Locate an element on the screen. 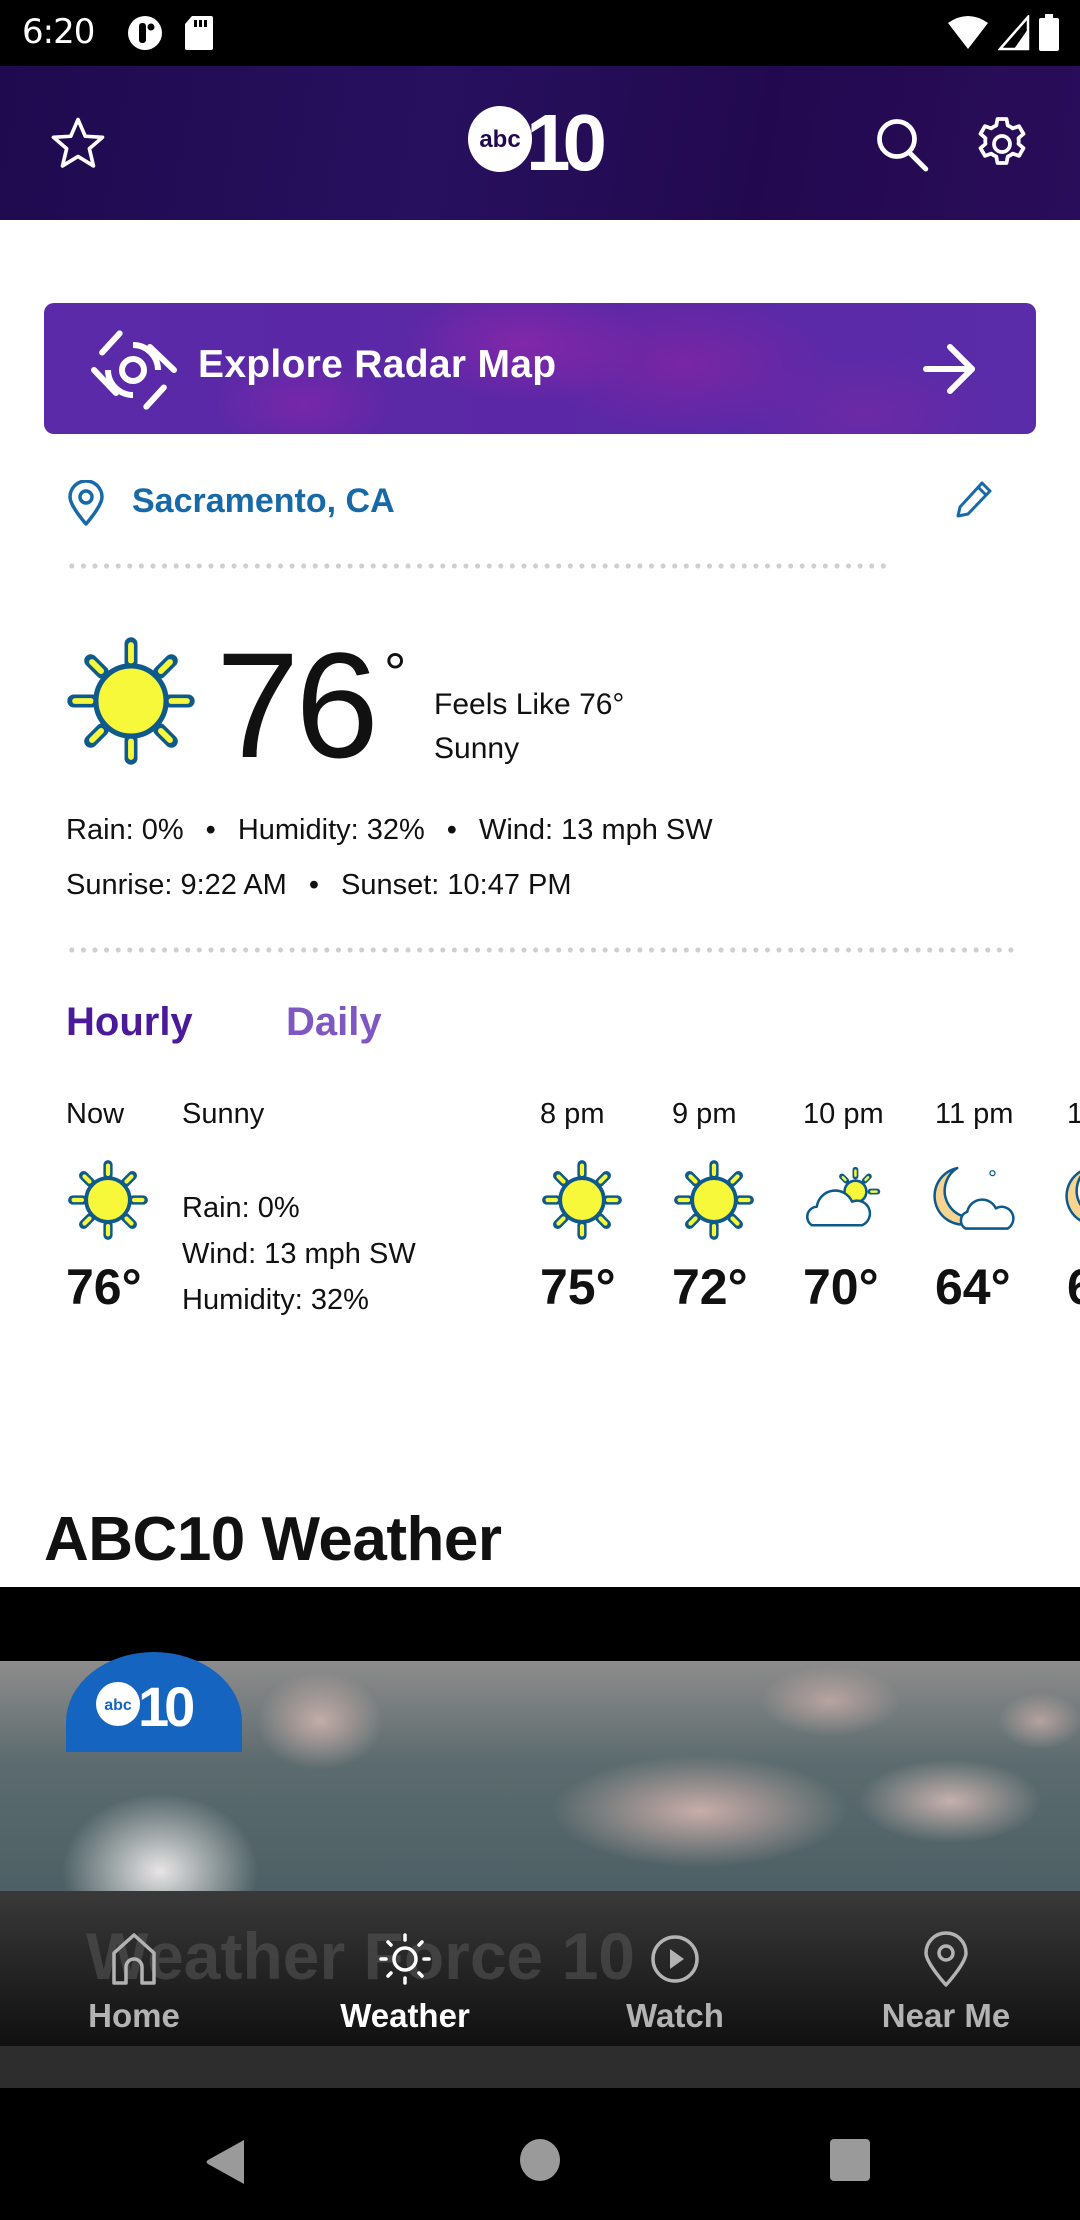  sun-times-line: Sunrise: 9:22 AM • Sunset: 10:47 PM is located at coordinates (319, 885).